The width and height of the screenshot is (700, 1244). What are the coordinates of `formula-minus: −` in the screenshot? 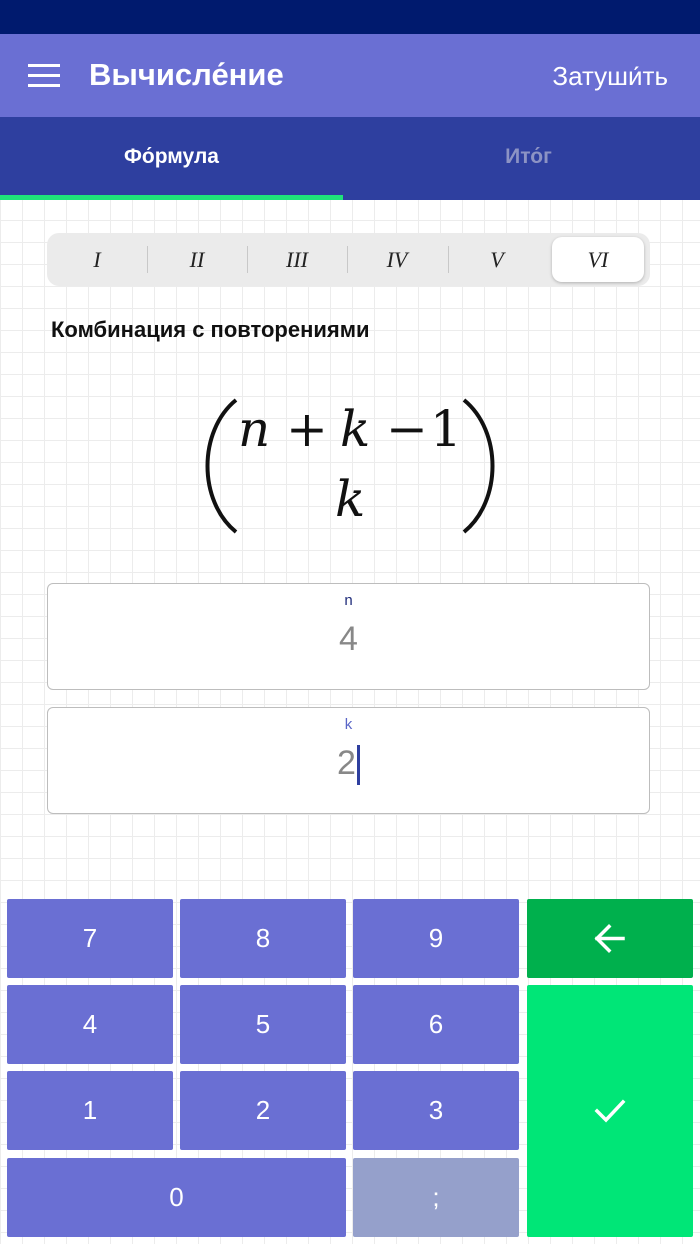 It's located at (407, 429).